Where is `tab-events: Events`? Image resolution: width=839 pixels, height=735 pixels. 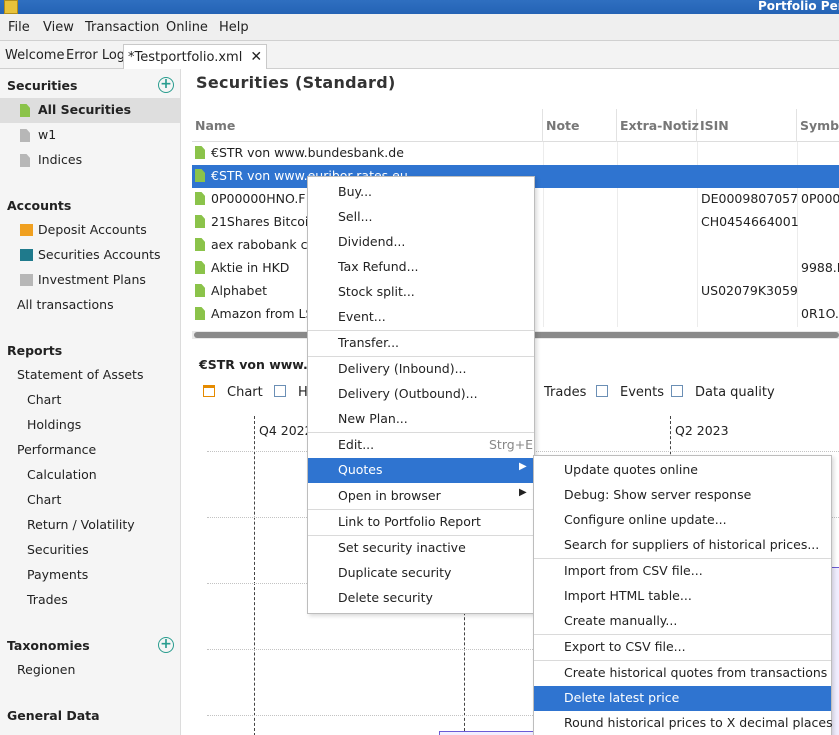 tab-events: Events is located at coordinates (630, 392).